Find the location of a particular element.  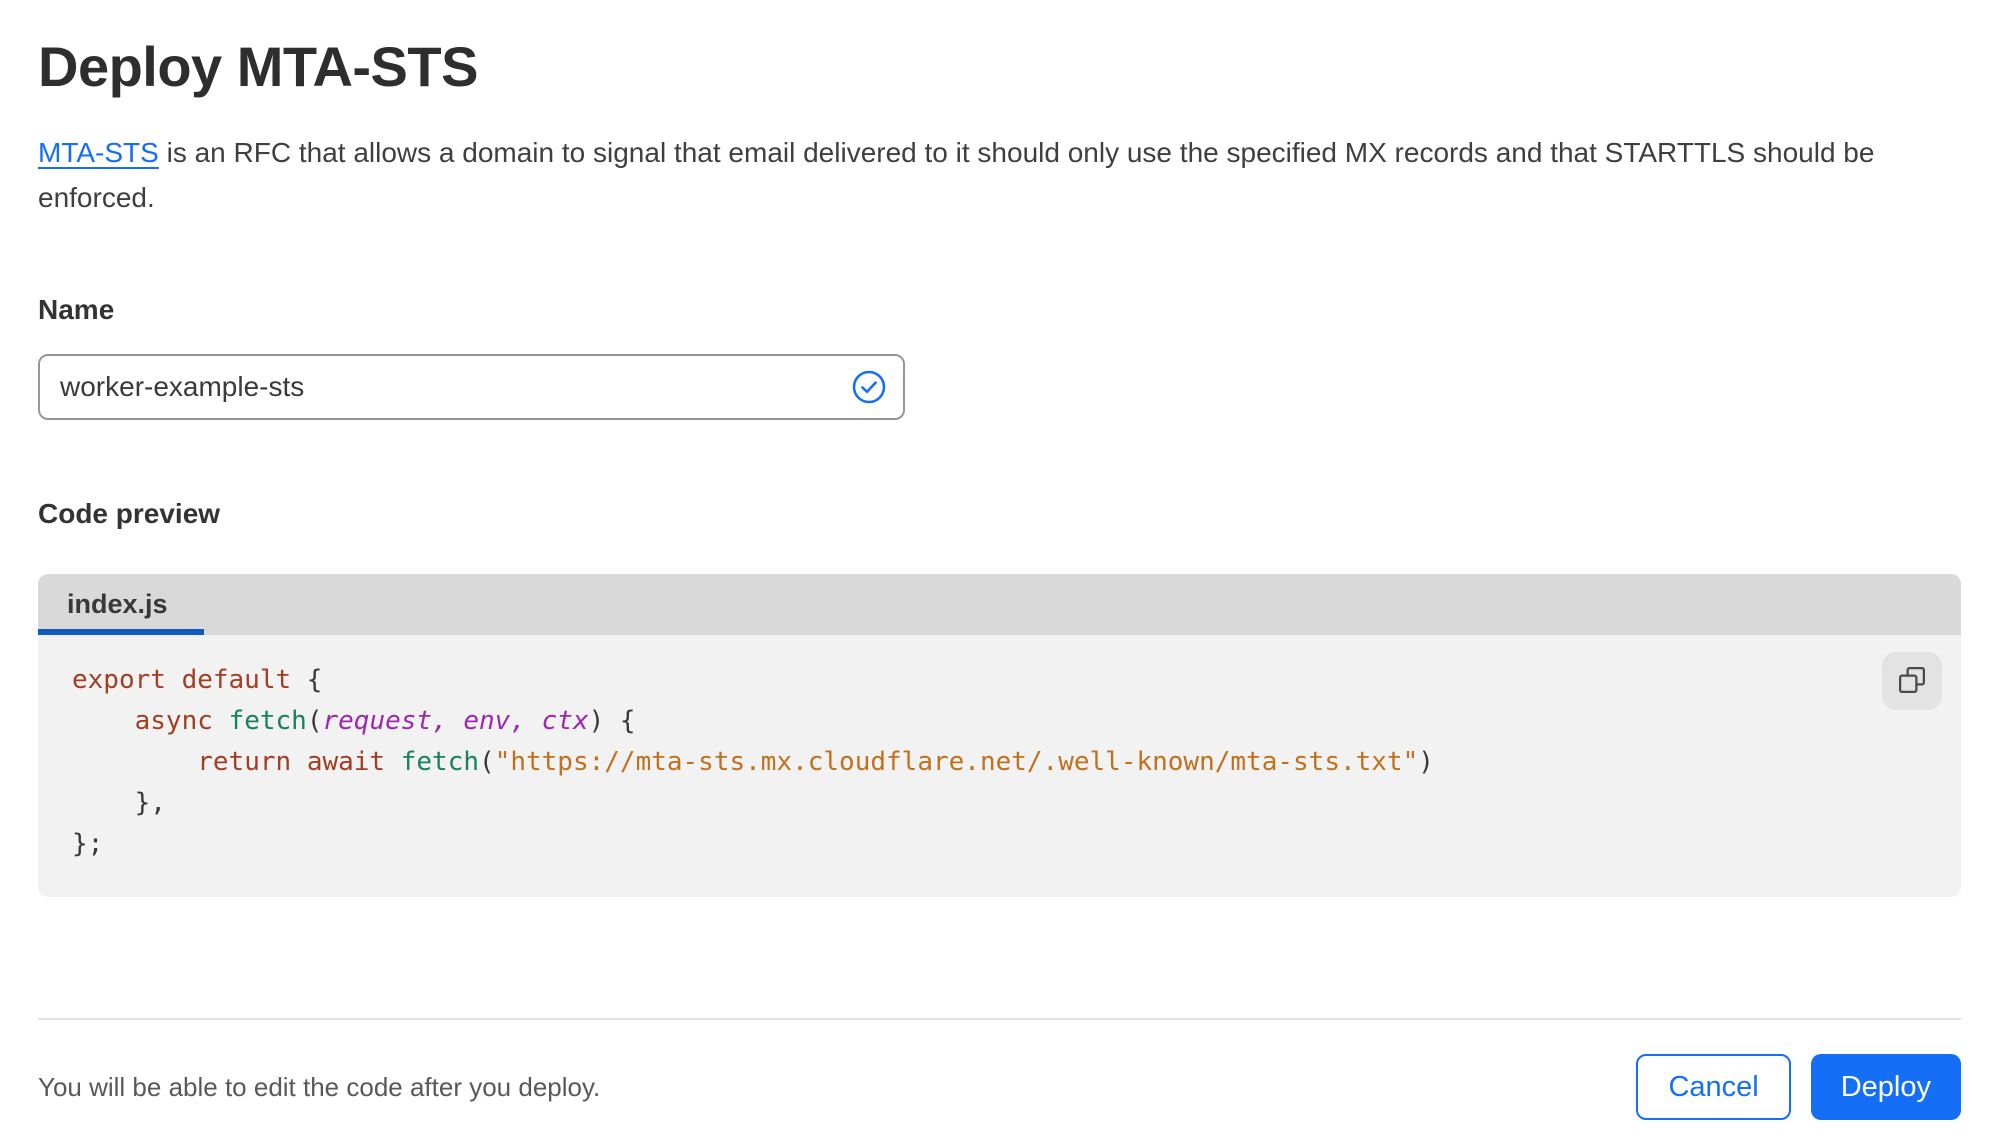

name-input-wrapper is located at coordinates (471, 387).